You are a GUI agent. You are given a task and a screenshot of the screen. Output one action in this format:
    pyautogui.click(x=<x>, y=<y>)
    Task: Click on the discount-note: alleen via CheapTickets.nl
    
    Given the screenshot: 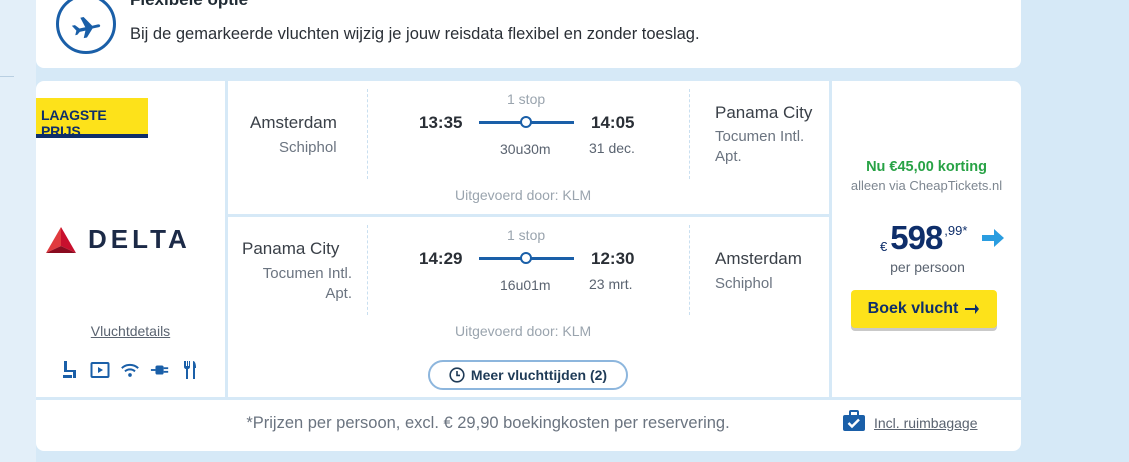 What is the action you would take?
    pyautogui.click(x=926, y=185)
    